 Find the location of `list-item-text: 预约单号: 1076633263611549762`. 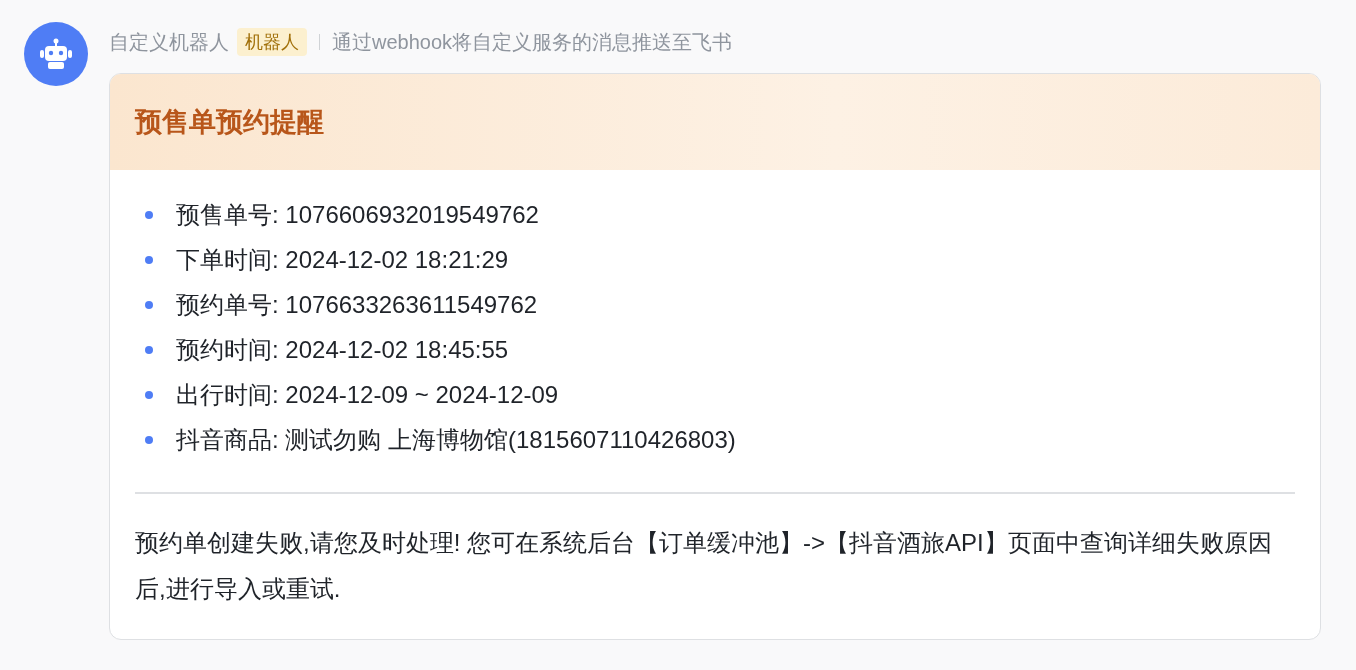

list-item-text: 预约单号: 1076633263611549762 is located at coordinates (357, 304).